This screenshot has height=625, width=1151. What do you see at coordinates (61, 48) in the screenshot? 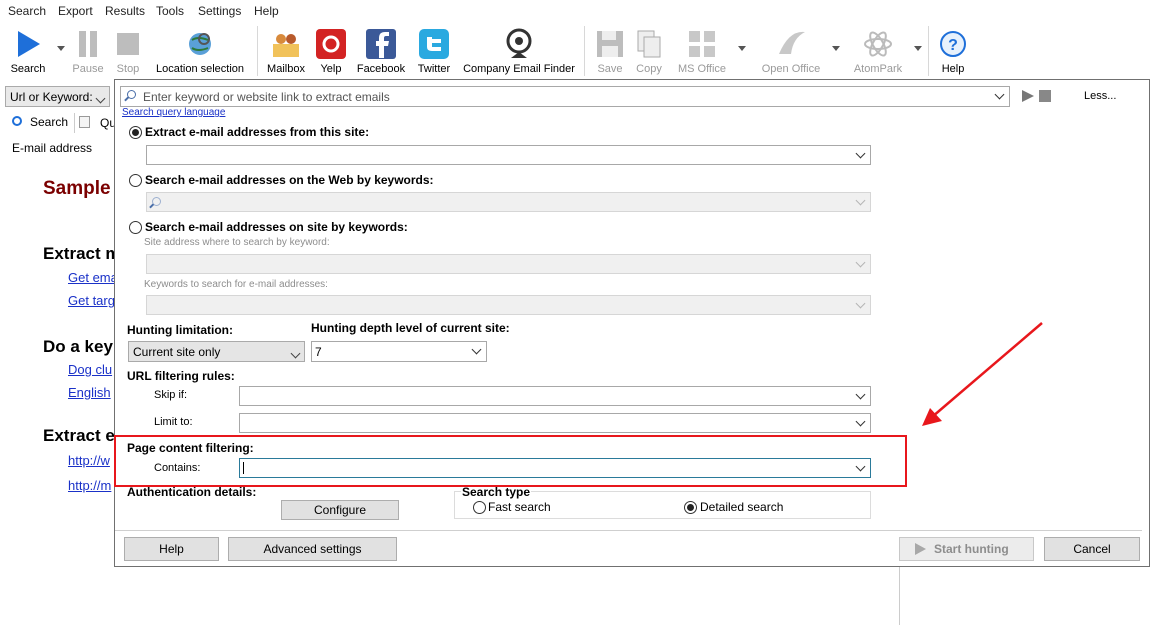
I see `search-dropdown-arrow` at bounding box center [61, 48].